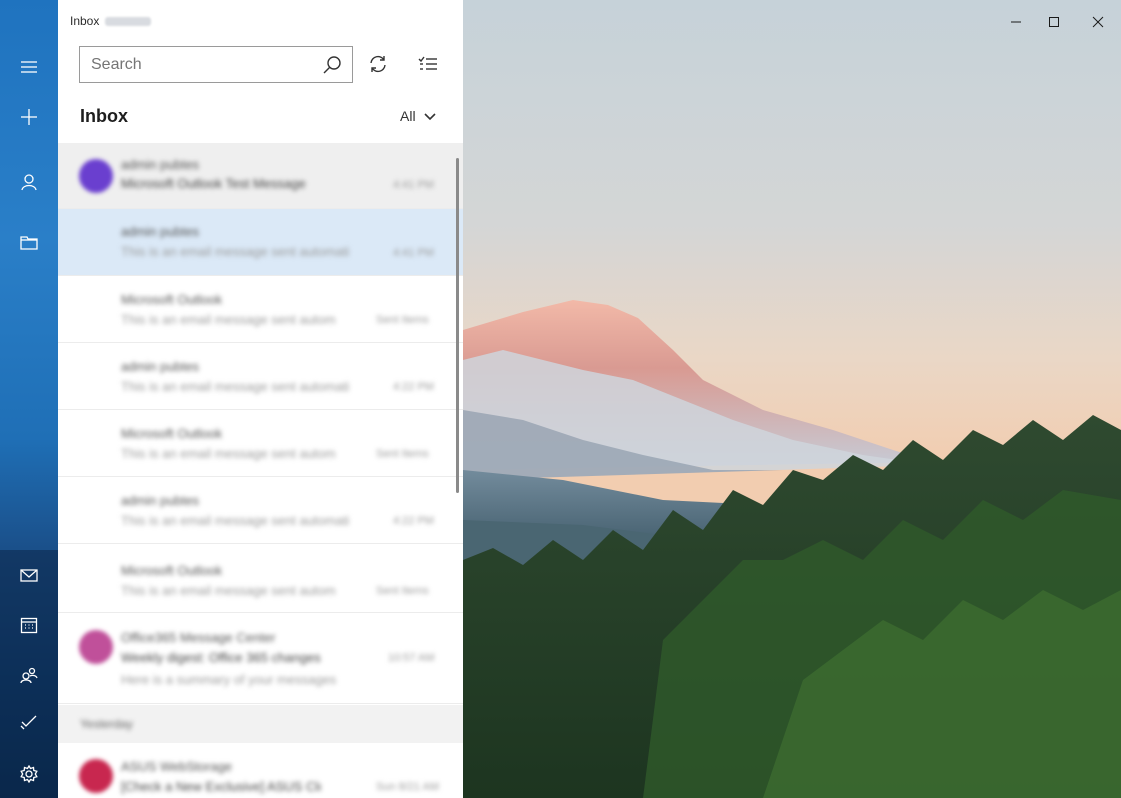  What do you see at coordinates (85, 21) in the screenshot?
I see `window-title-folder: Inbox` at bounding box center [85, 21].